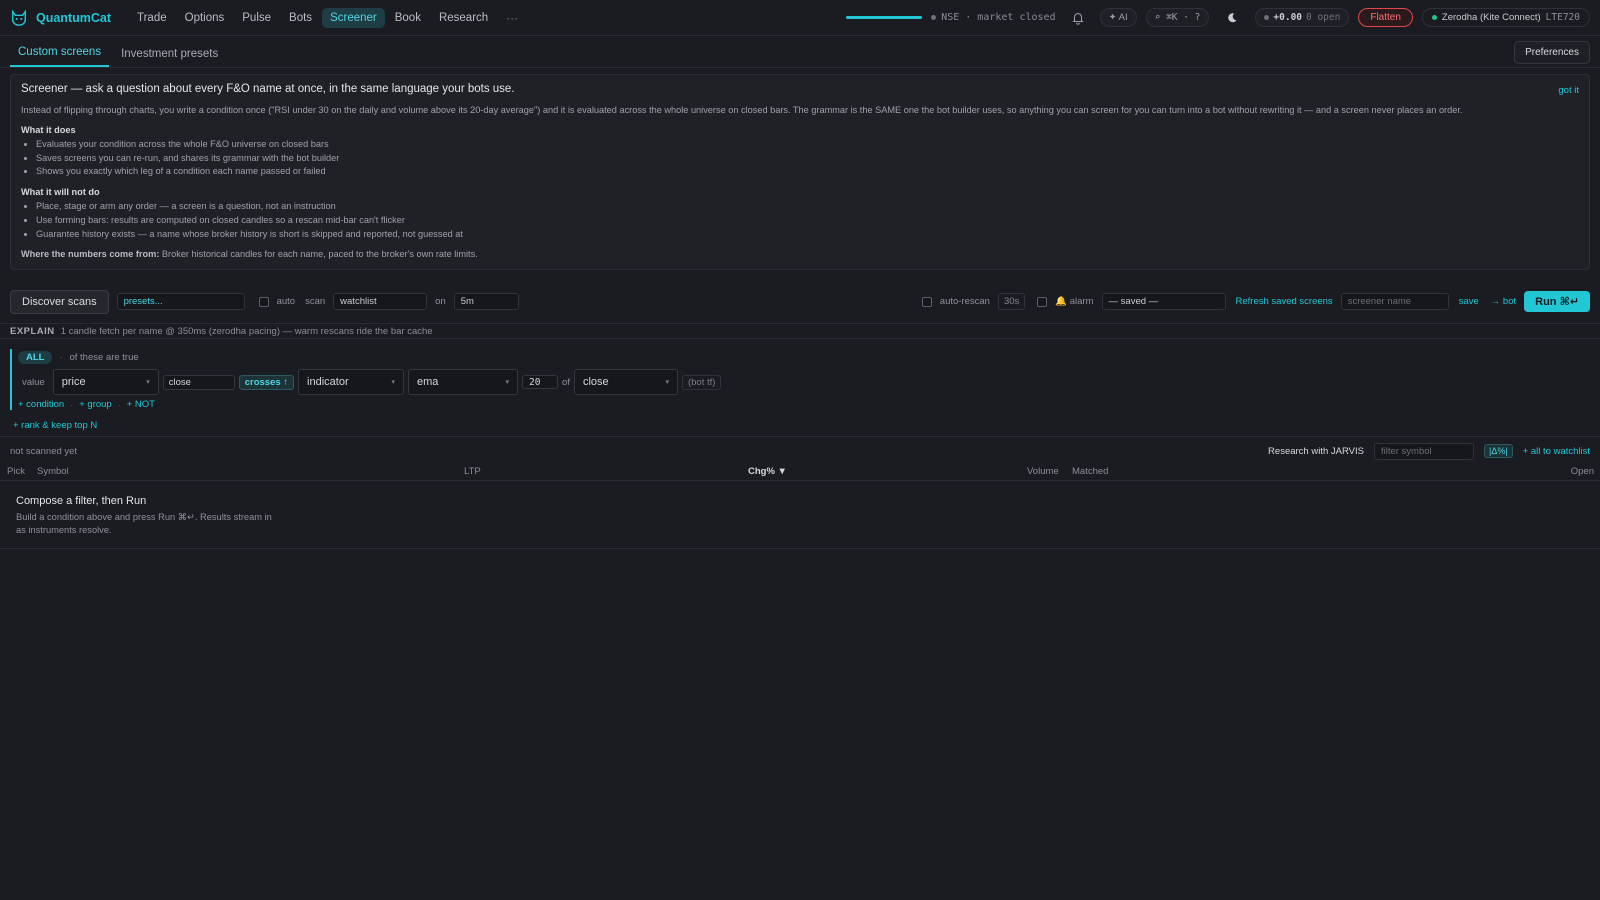 The image size is (1600, 900). What do you see at coordinates (1284, 301) in the screenshot?
I see `refresh-saved-screens-link: Refresh saved screens` at bounding box center [1284, 301].